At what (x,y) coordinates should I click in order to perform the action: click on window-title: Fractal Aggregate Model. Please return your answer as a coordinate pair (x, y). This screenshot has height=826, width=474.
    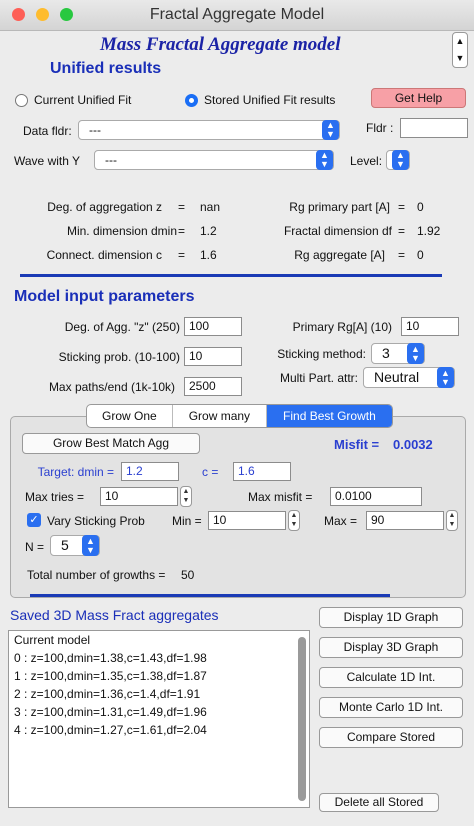
    Looking at the image, I should click on (237, 14).